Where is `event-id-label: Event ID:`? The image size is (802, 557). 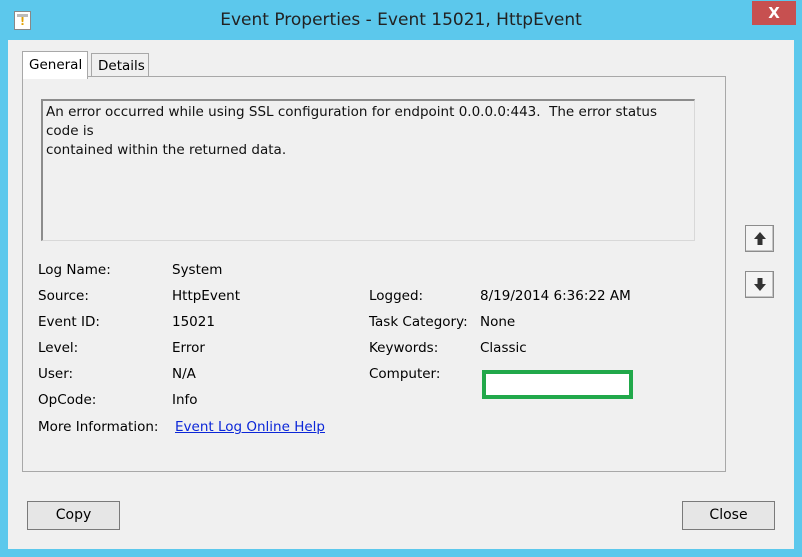
event-id-label: Event ID: is located at coordinates (69, 322).